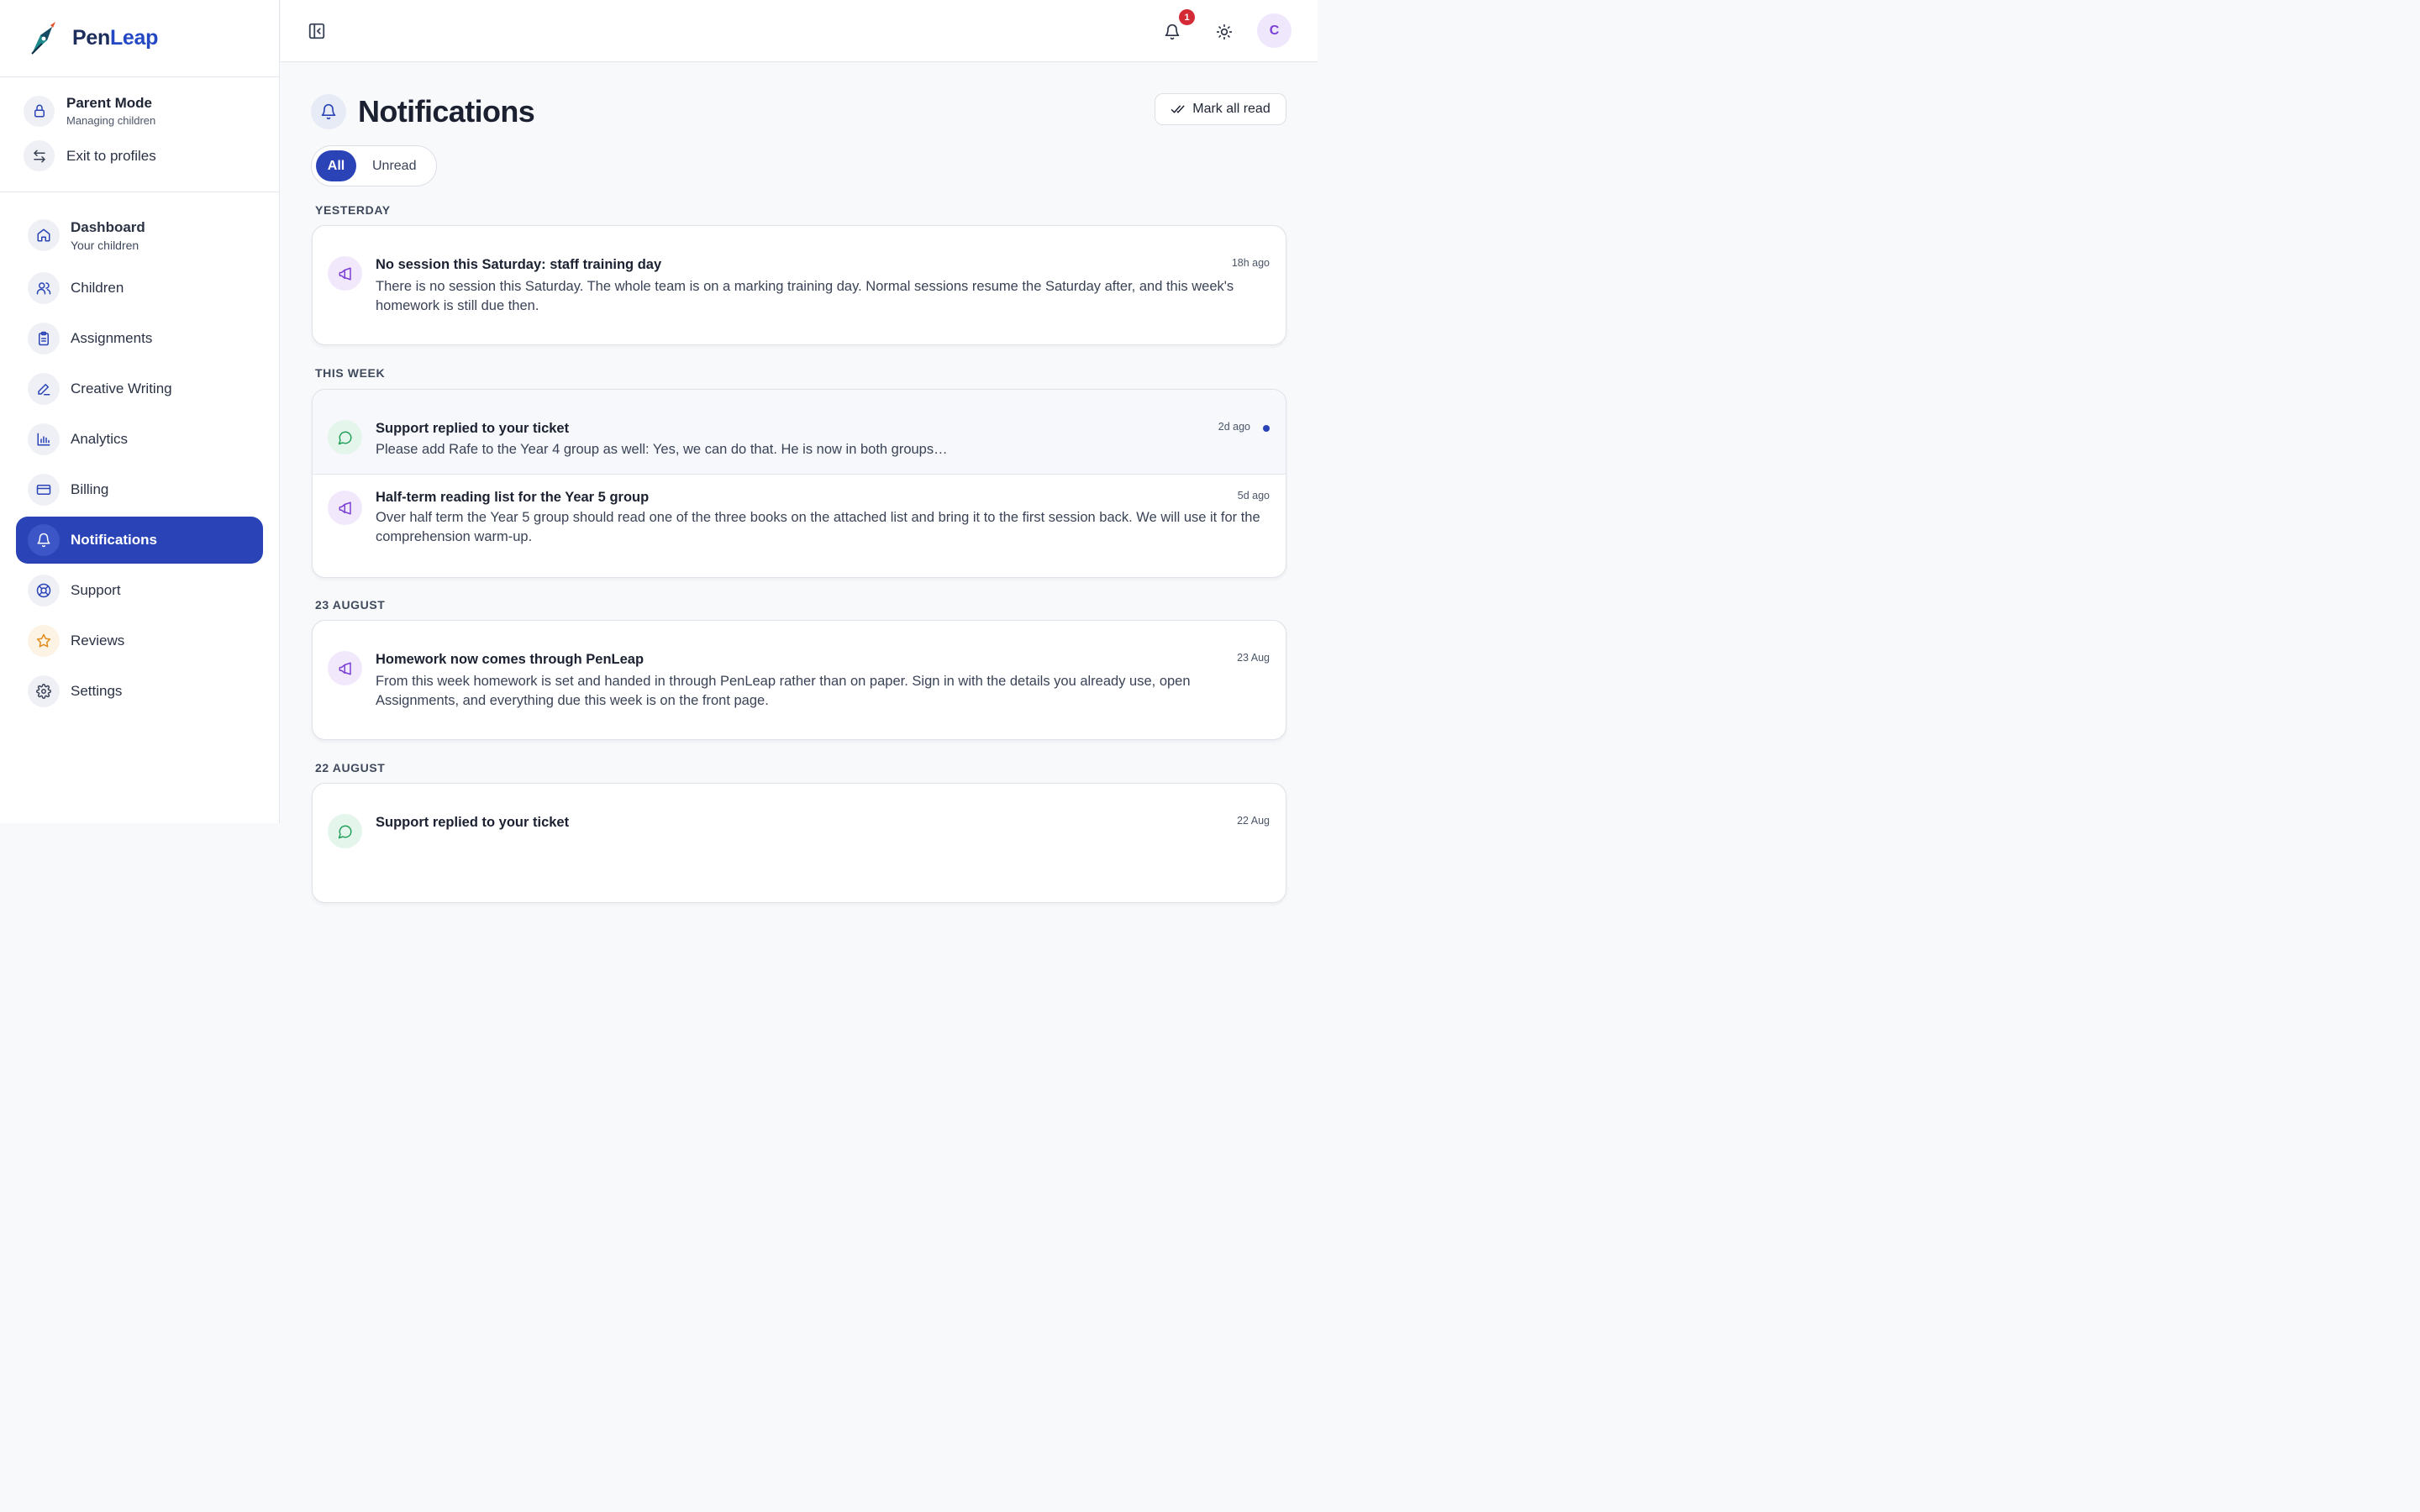 Image resolution: width=2420 pixels, height=1512 pixels. I want to click on brand-name: PenLeap, so click(116, 38).